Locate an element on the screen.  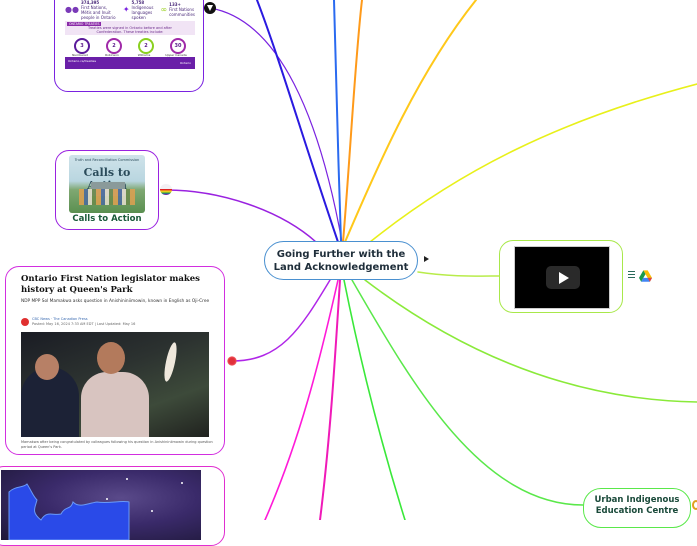
connector-top-dark-blue is located at coordinates (297, 121).